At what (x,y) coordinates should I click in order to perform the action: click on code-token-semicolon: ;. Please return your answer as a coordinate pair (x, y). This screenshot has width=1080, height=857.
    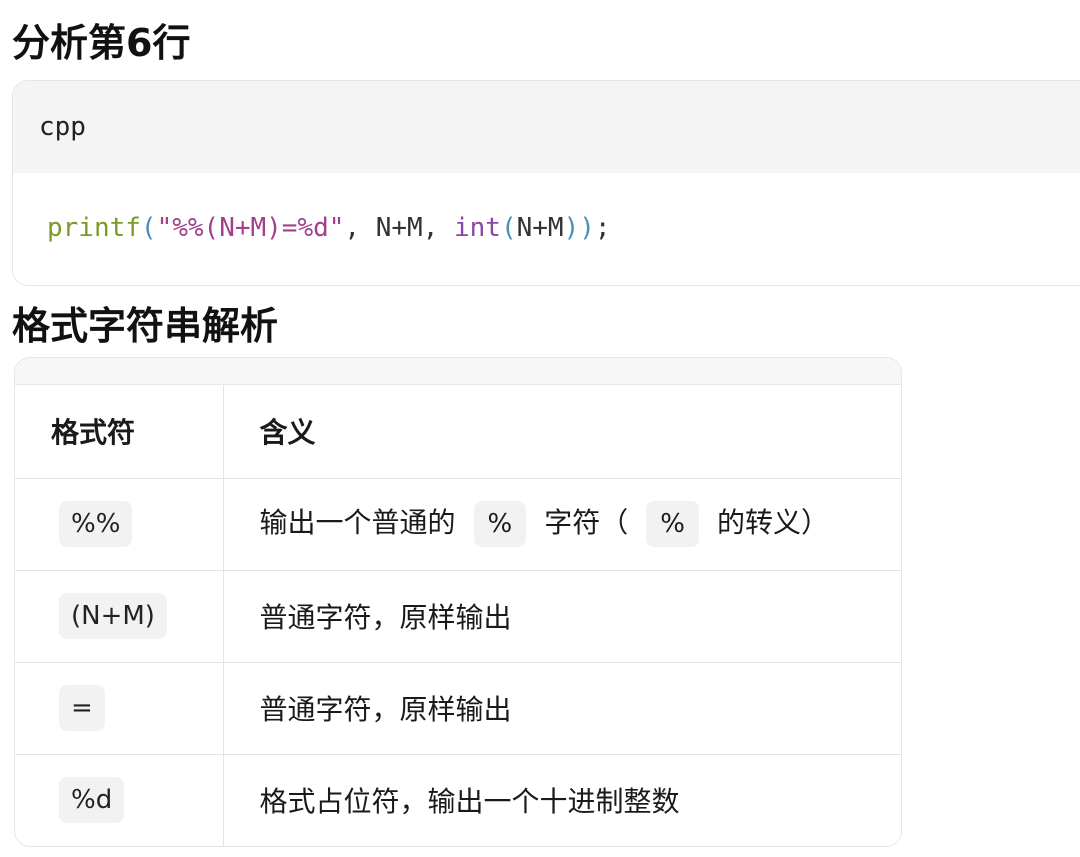
    Looking at the image, I should click on (602, 228).